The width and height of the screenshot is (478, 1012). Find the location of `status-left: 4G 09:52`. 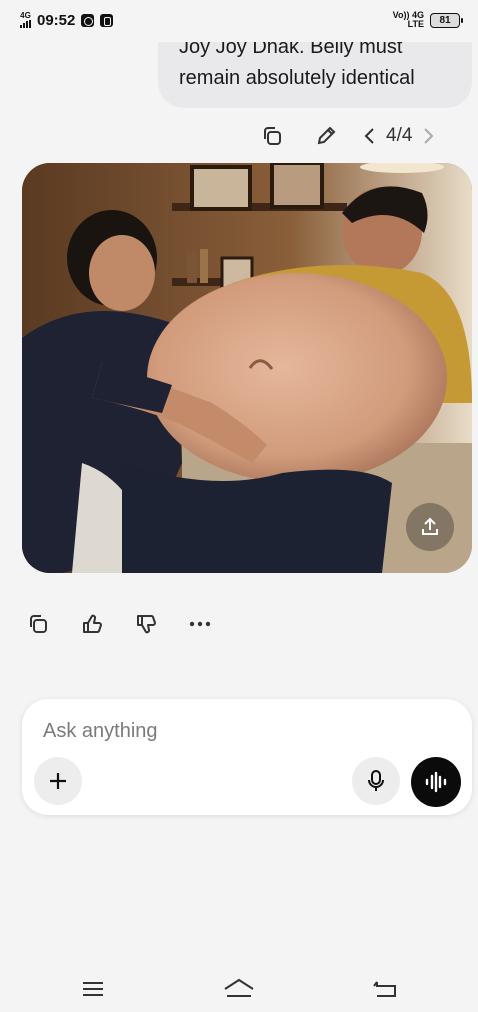

status-left: 4G 09:52 is located at coordinates (67, 20).